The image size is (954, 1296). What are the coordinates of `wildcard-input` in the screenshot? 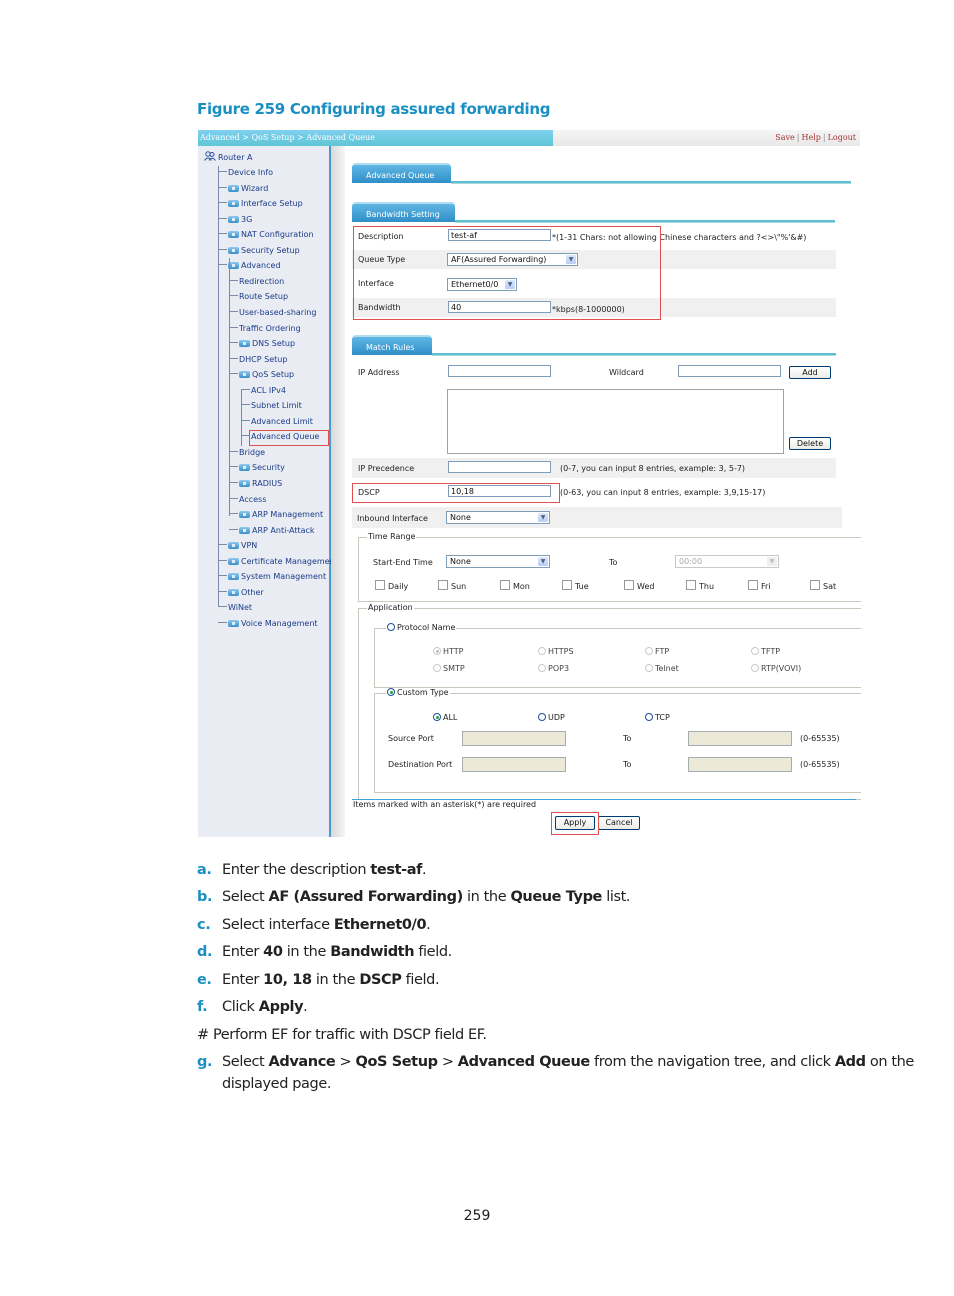 It's located at (729, 371).